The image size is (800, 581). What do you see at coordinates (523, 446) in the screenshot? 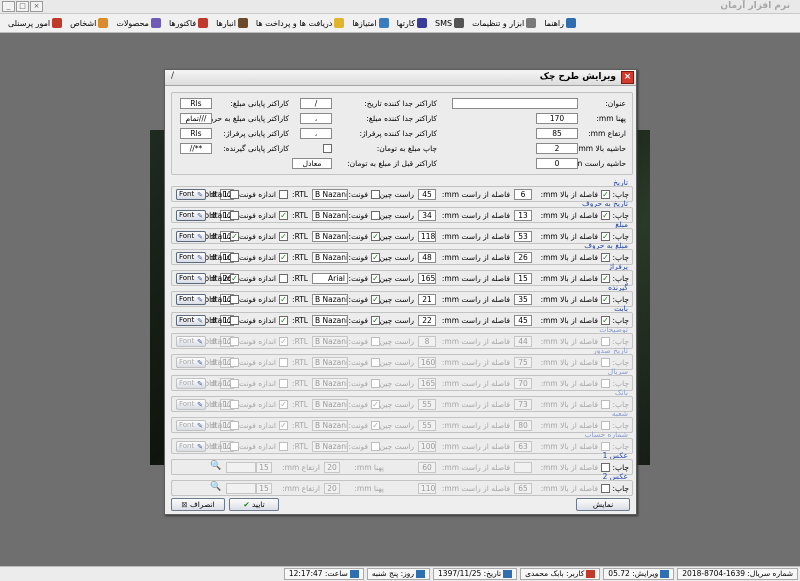
I see `from-top-input: 63` at bounding box center [523, 446].